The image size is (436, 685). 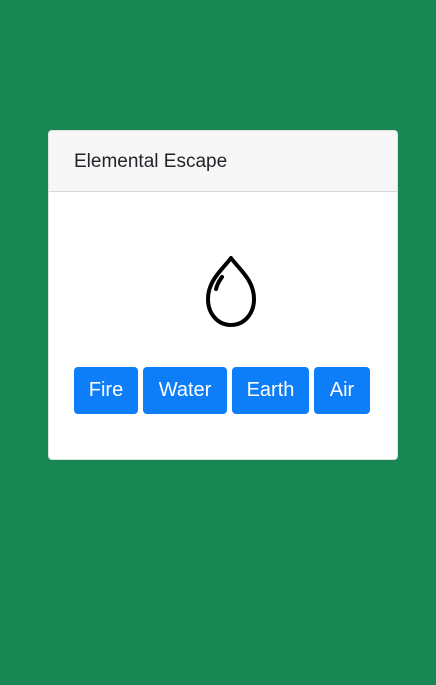 I want to click on element-buttons: Fire Water Earth Air, so click(x=222, y=390).